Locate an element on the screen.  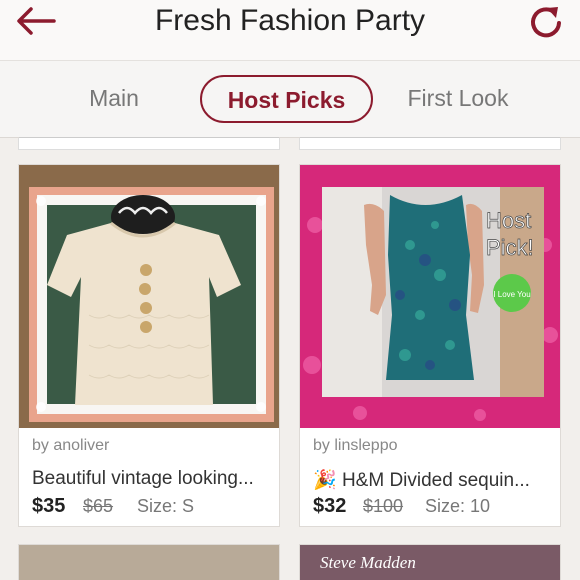
listing-price: $32 is located at coordinates (330, 506).